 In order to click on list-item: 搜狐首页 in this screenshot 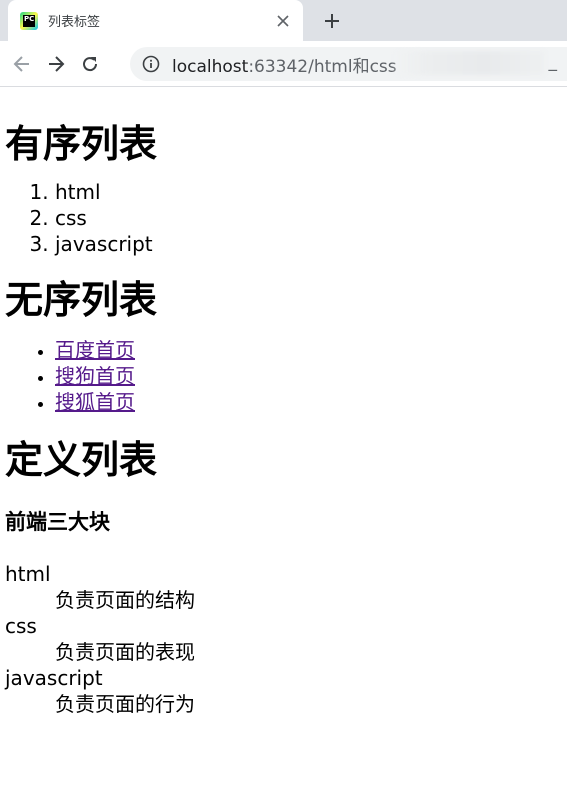, I will do `click(311, 402)`.